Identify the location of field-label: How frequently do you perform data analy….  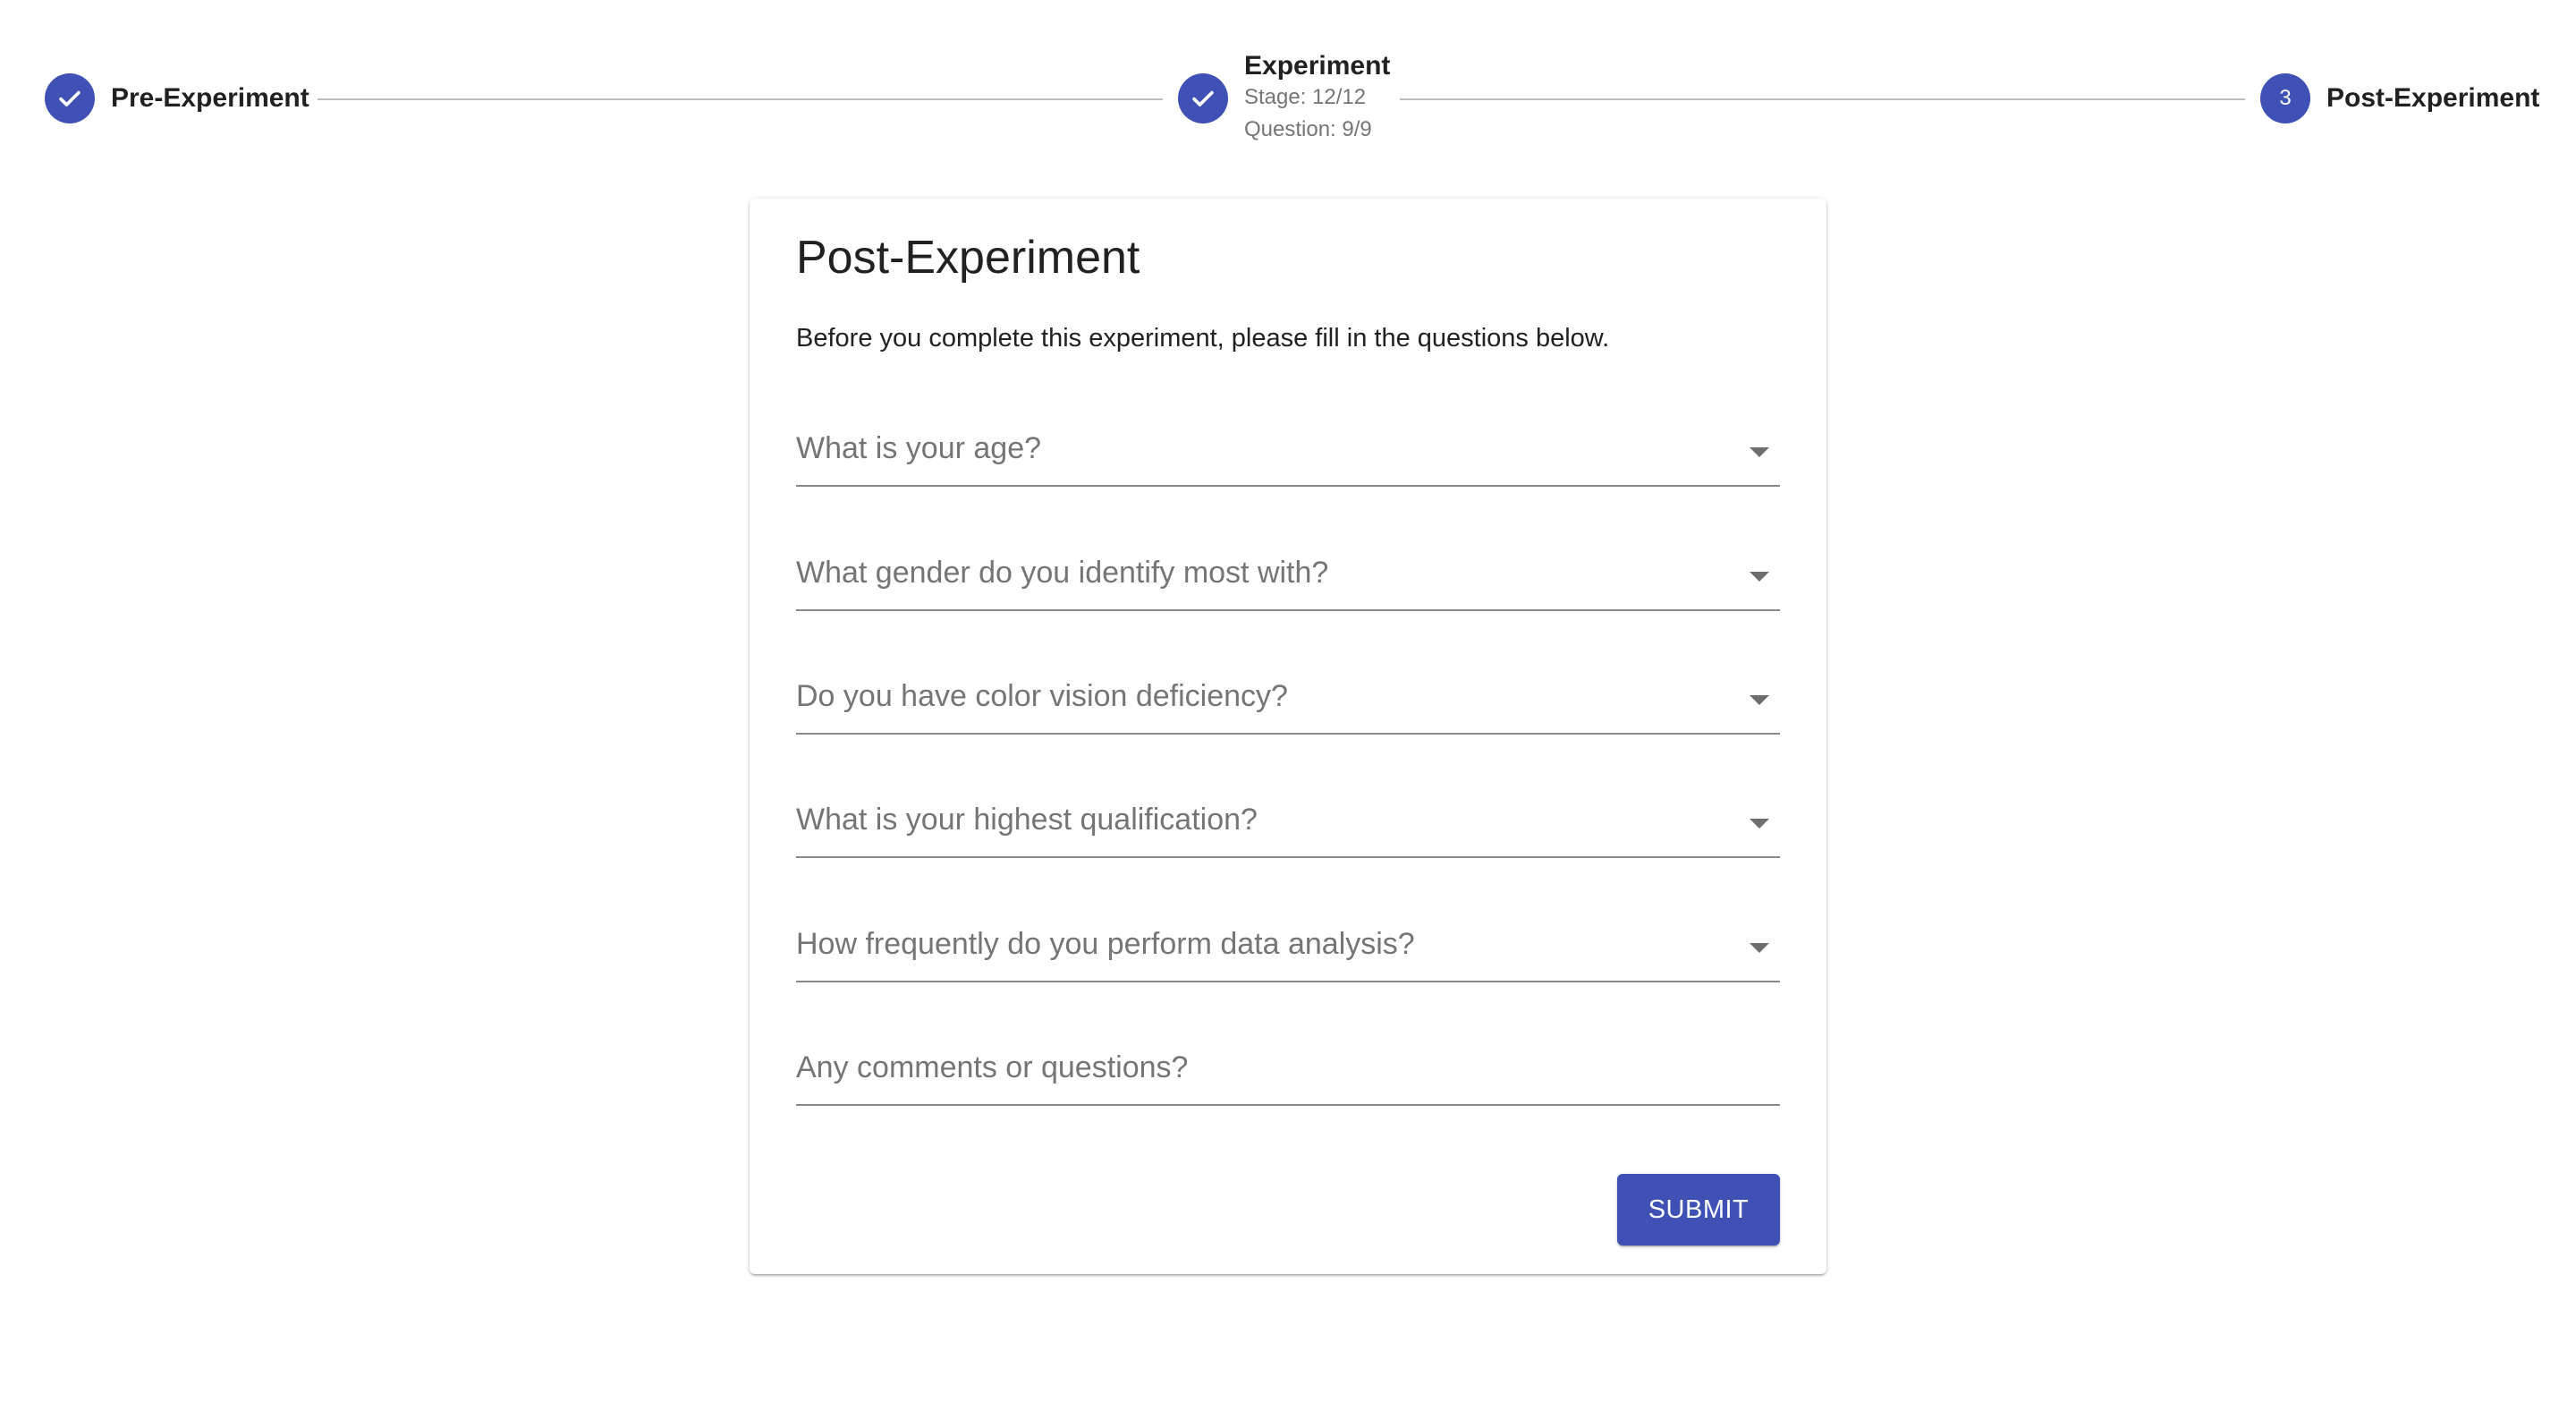
(1105, 944).